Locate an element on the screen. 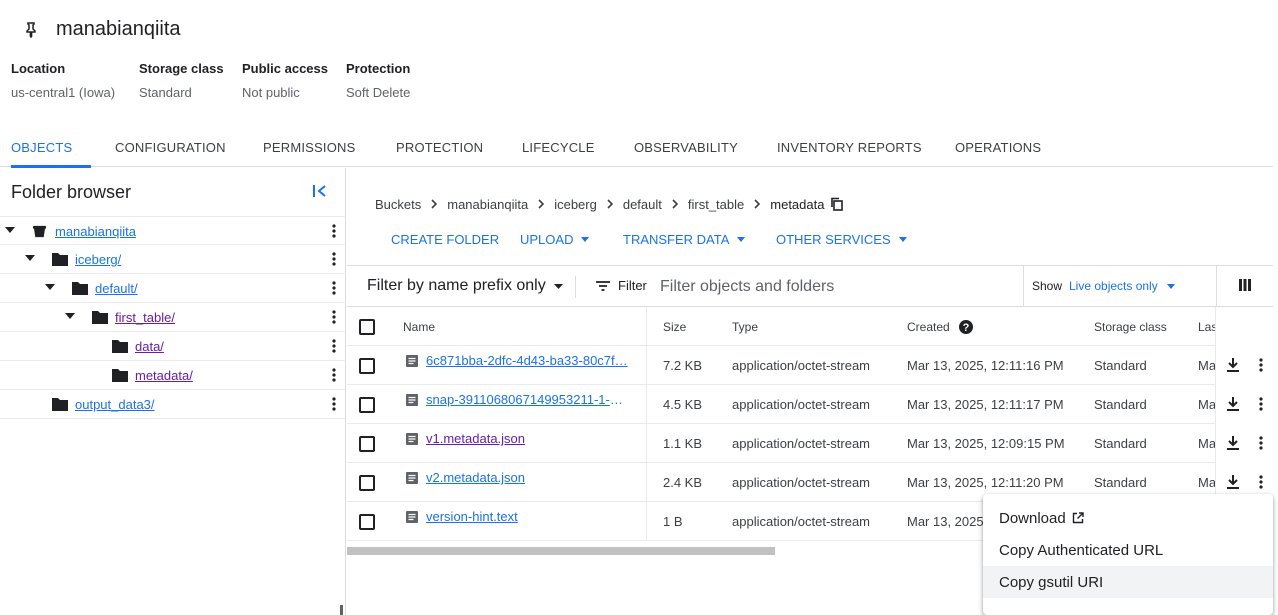 The width and height of the screenshot is (1278, 615). tree-item-output-data3: output_data3/ is located at coordinates (173, 404).